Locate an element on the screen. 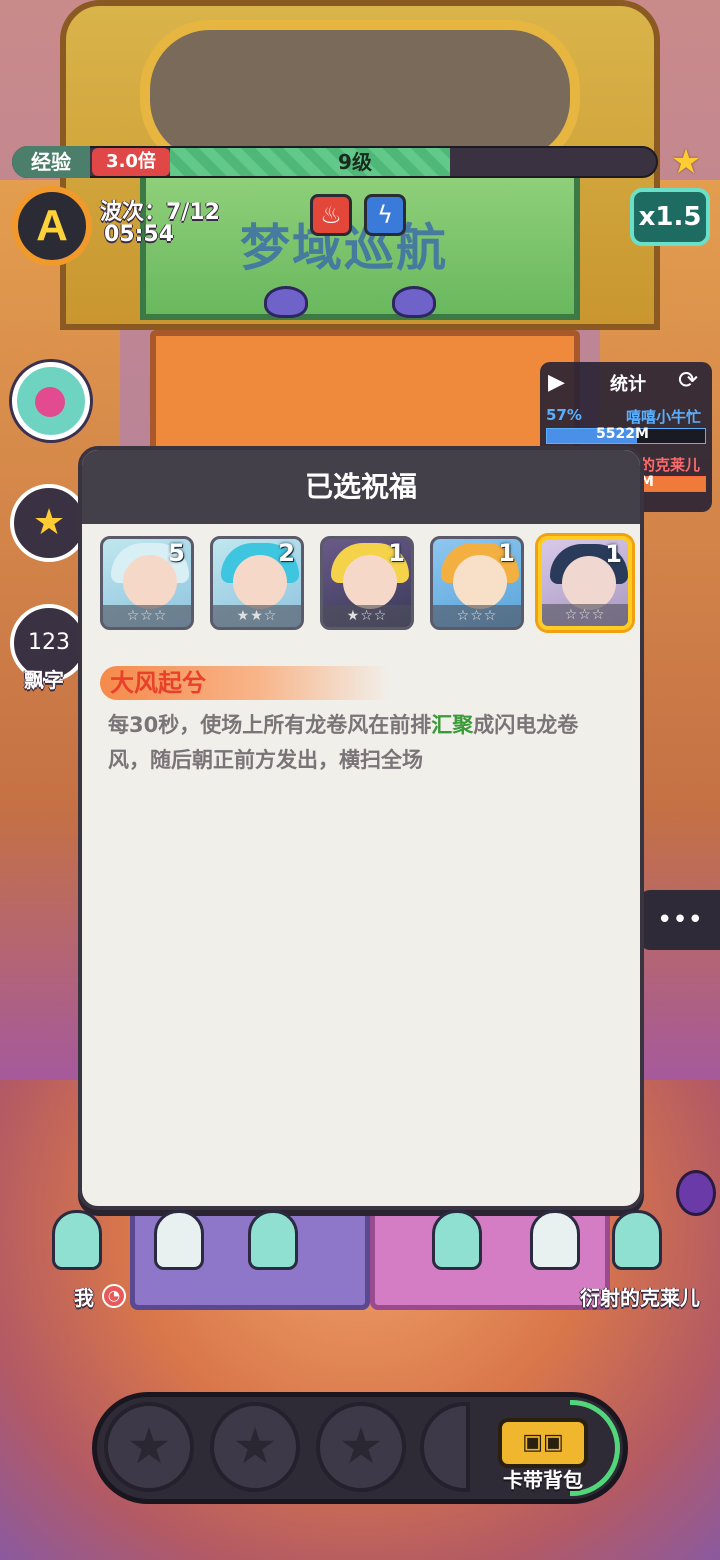 The image size is (720, 1560). cassette-bag-icon: ▣▣ is located at coordinates (543, 1443).